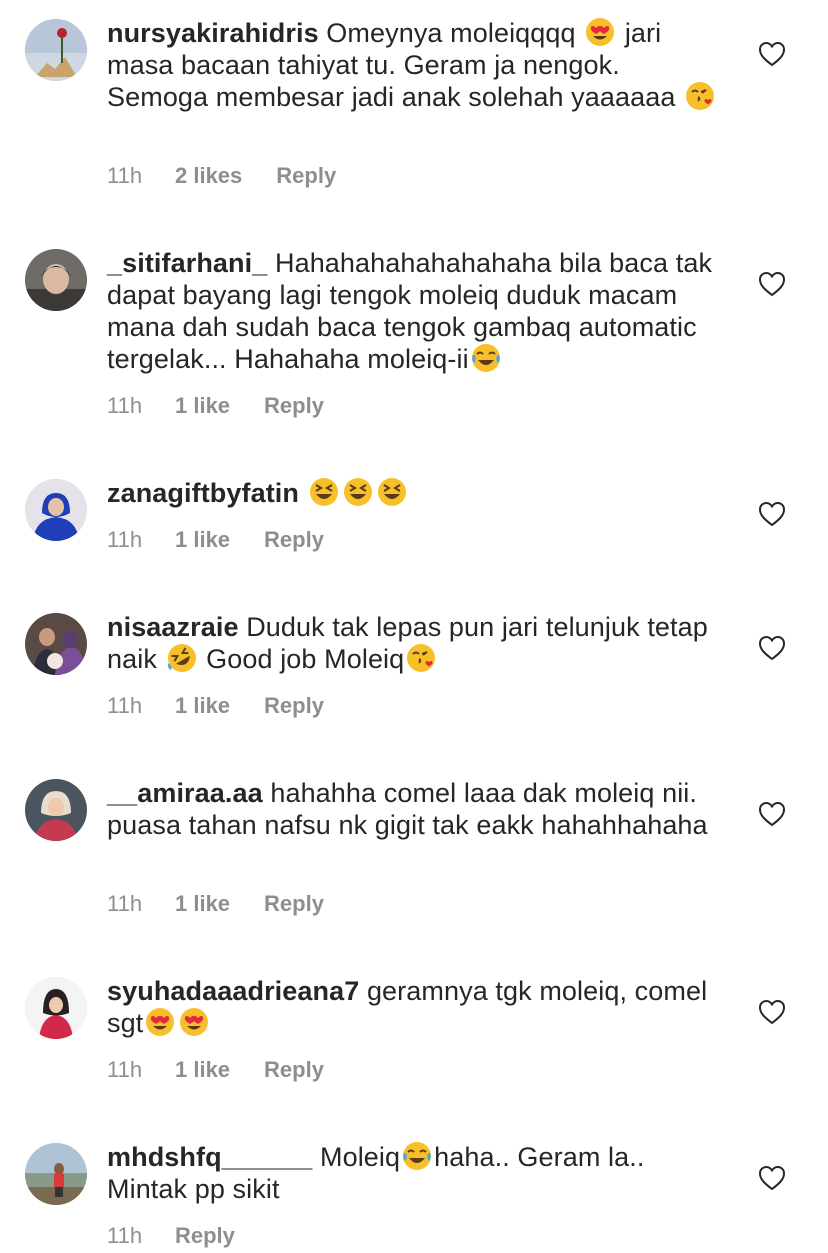  I want to click on comment-text: Omeynya moleiqqqq, so click(451, 33).